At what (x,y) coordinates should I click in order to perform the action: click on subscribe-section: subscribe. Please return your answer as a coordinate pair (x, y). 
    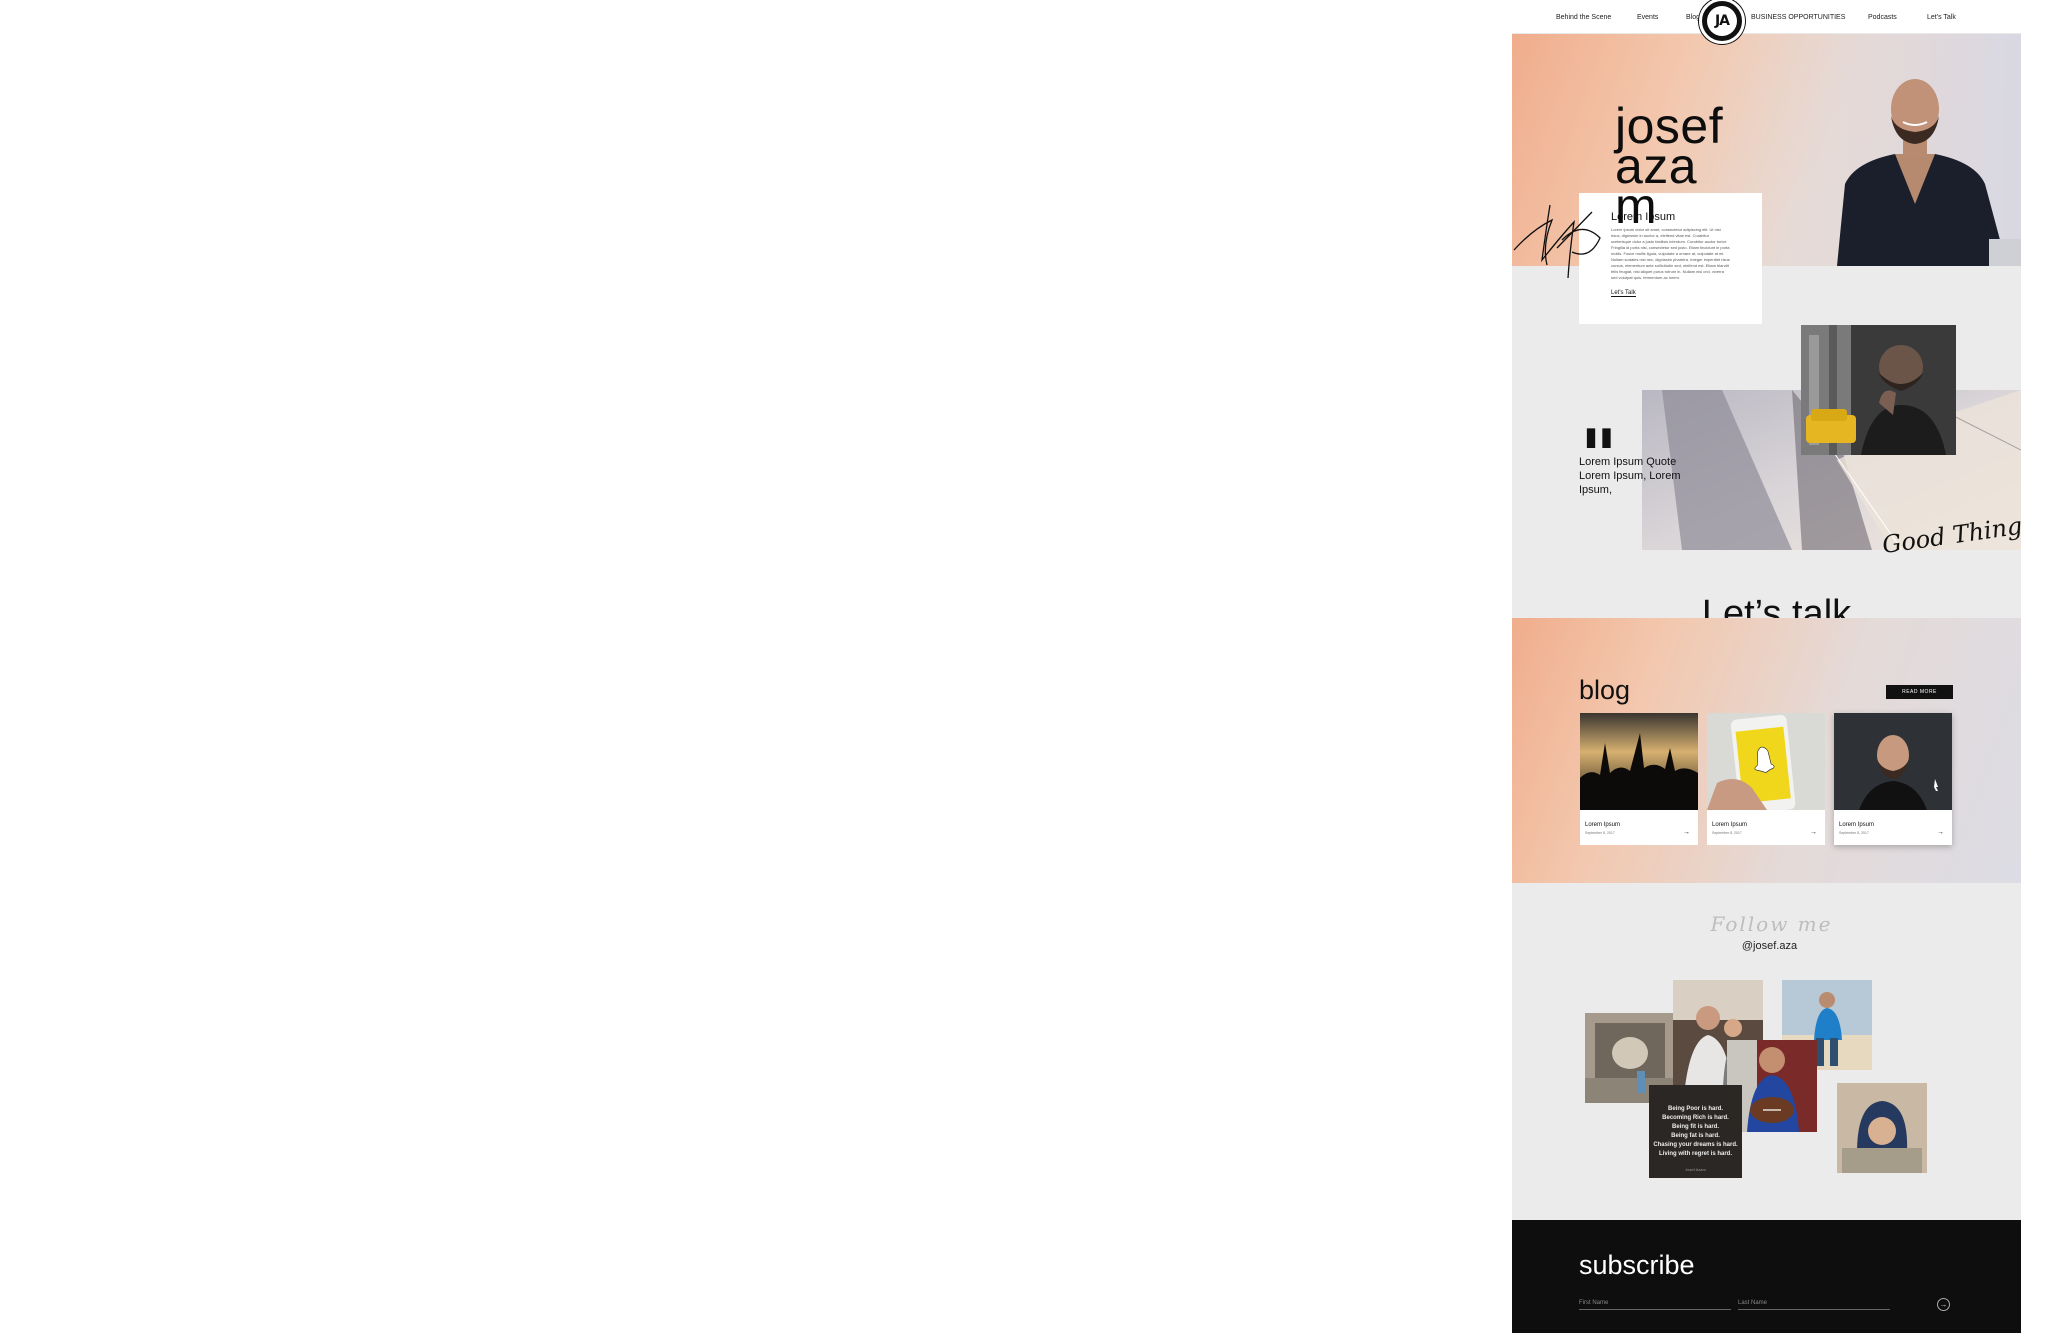
    Looking at the image, I should click on (1766, 1276).